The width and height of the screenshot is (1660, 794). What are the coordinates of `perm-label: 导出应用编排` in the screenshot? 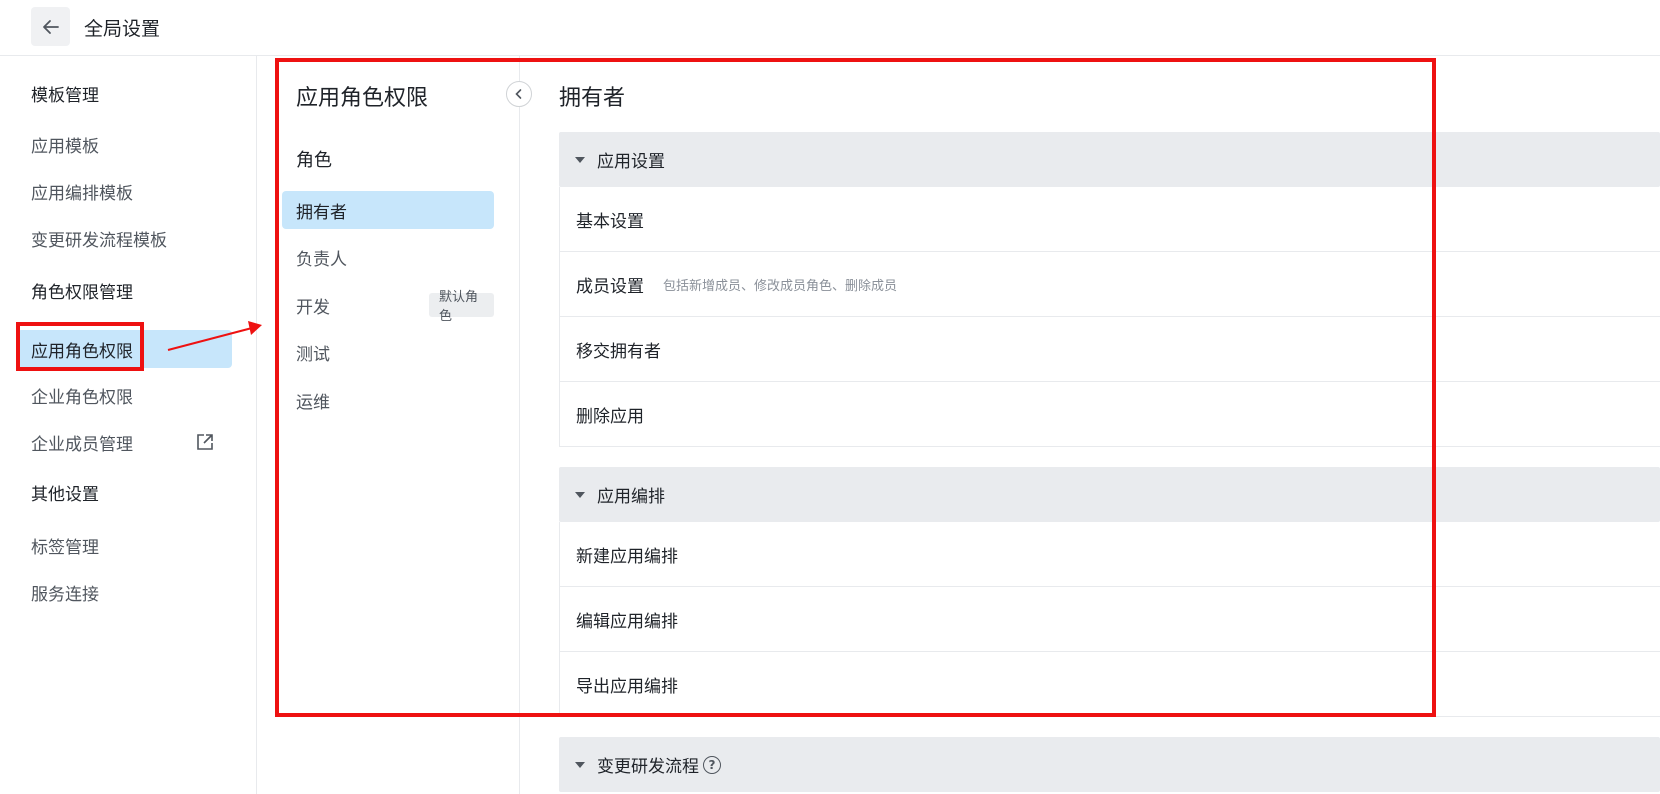 It's located at (627, 686).